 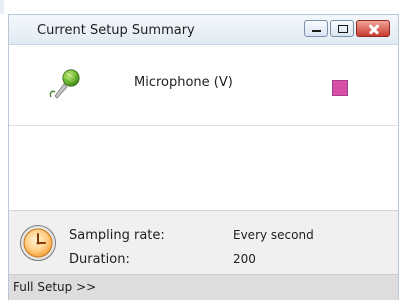 What do you see at coordinates (117, 235) in the screenshot?
I see `sampling-rate-label: Sampling rate:` at bounding box center [117, 235].